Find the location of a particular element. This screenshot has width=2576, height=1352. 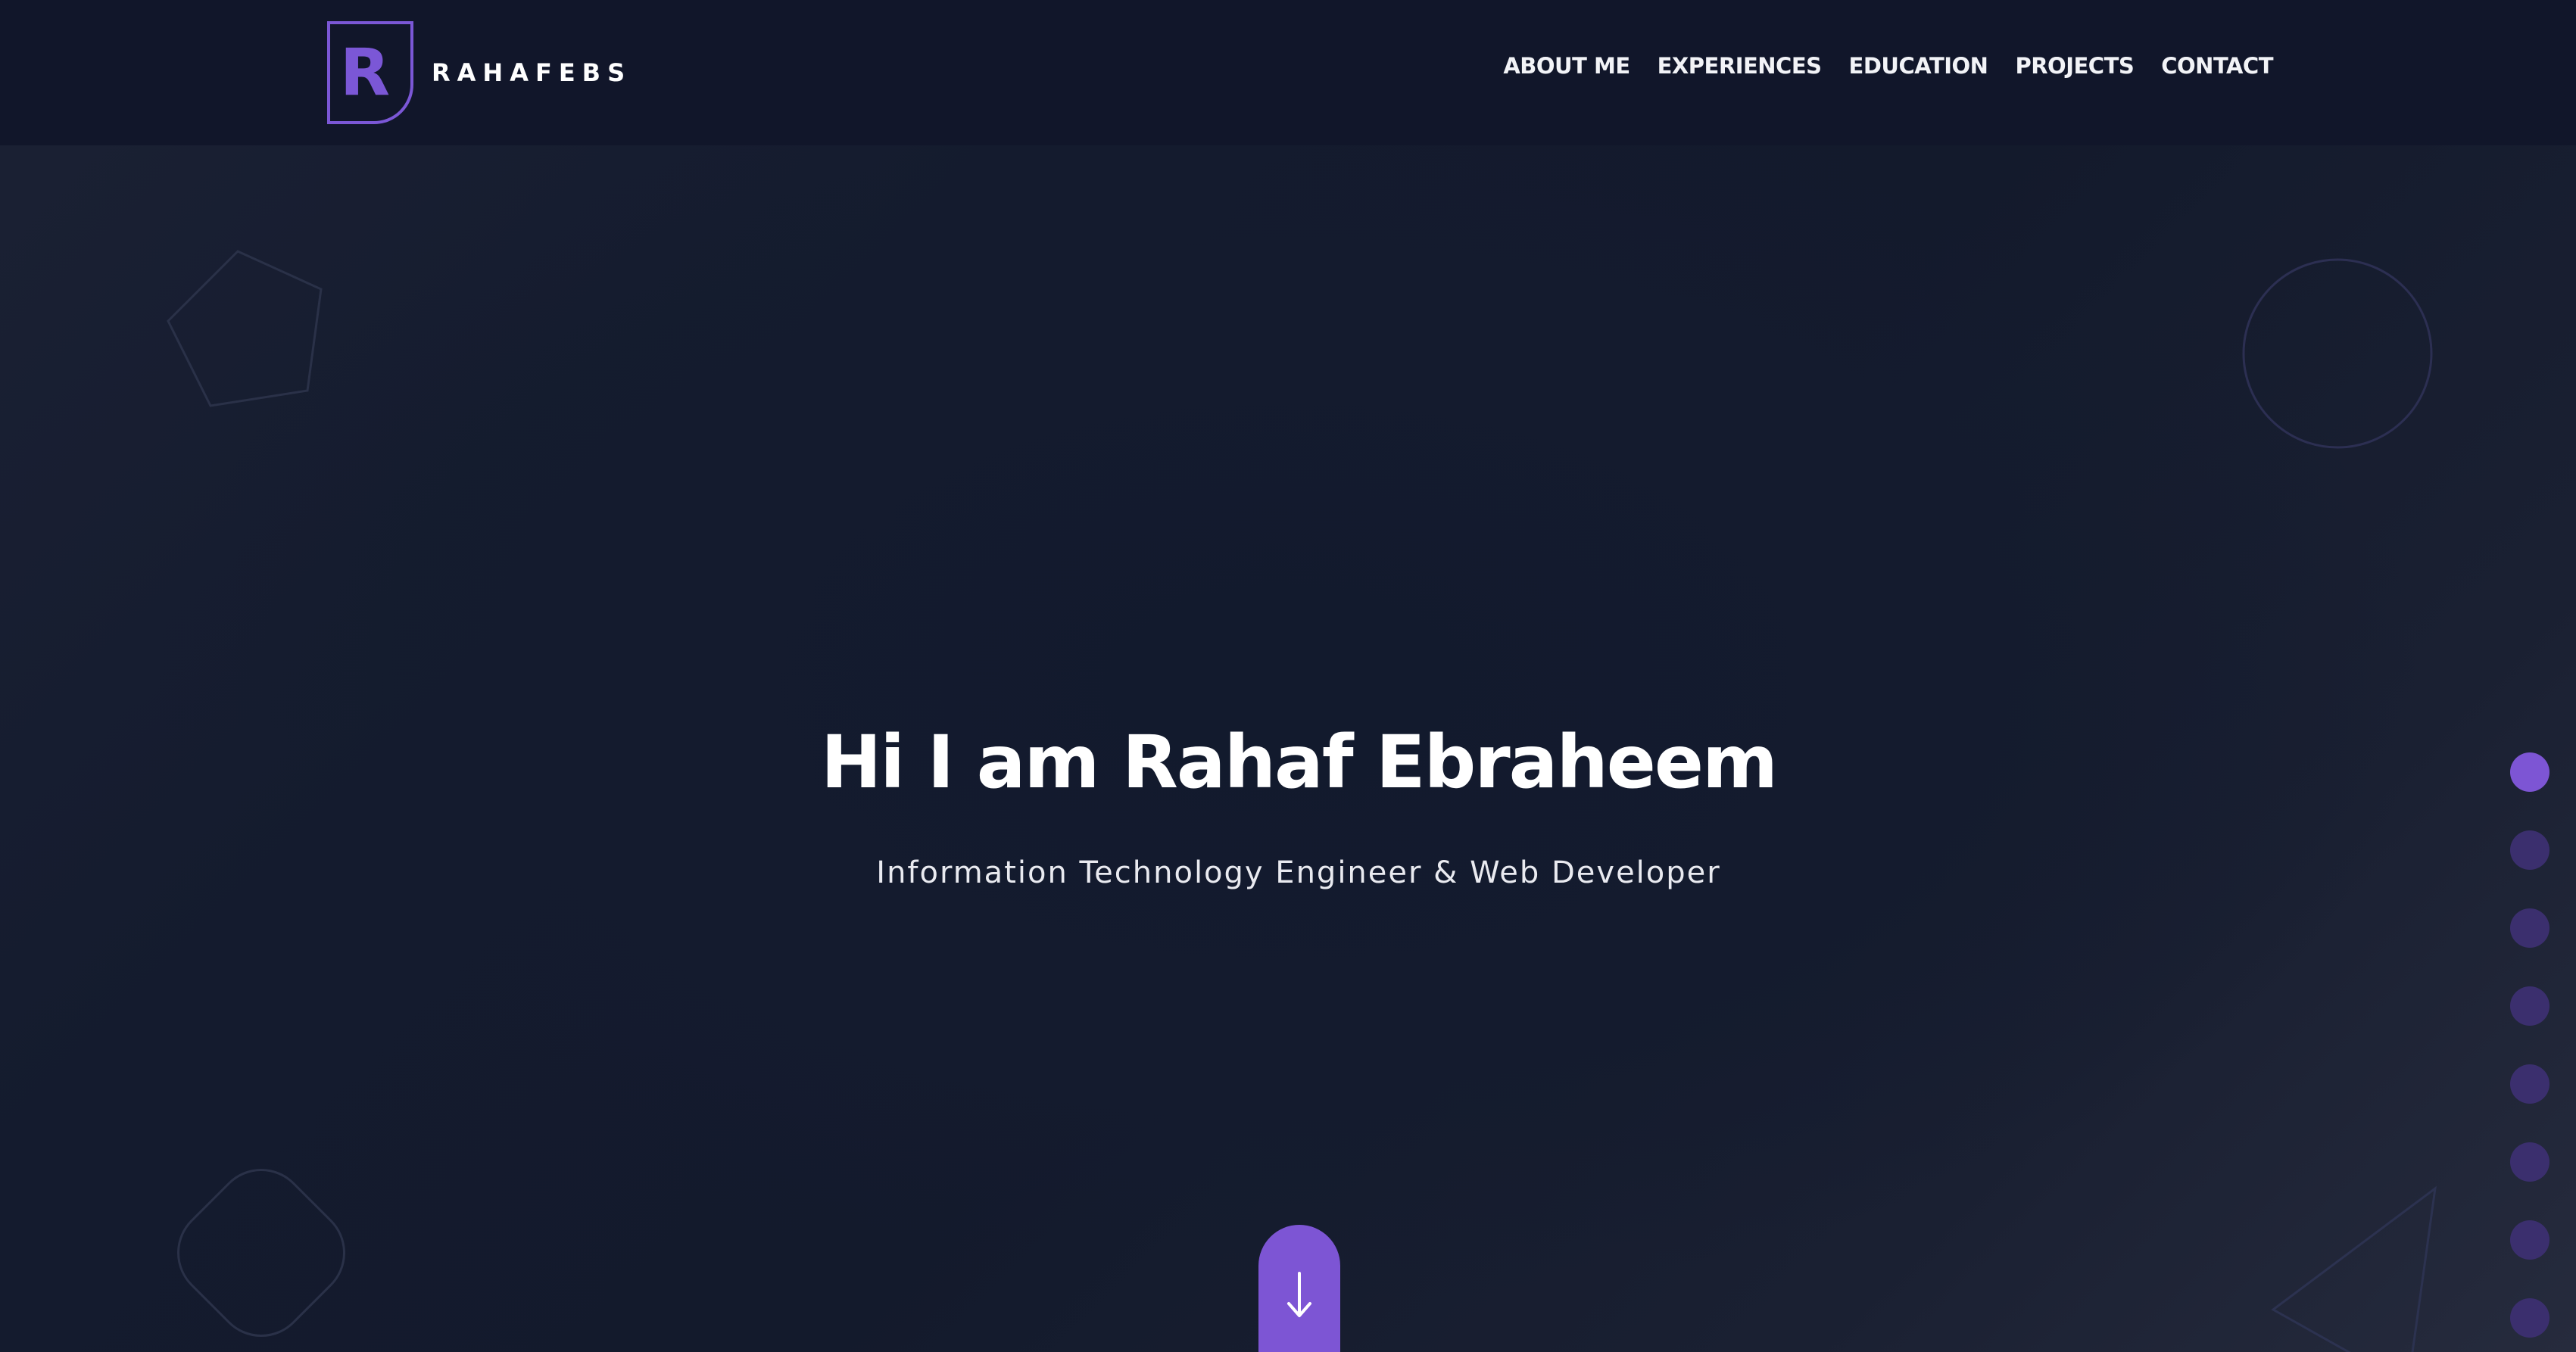

nav-projects: PROJECTS is located at coordinates (2074, 66).